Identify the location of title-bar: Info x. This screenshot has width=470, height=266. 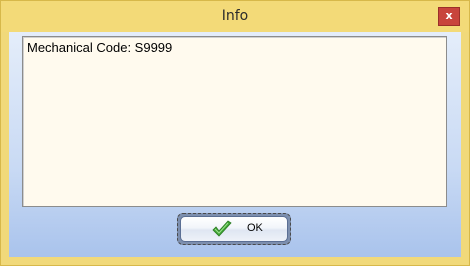
(235, 16).